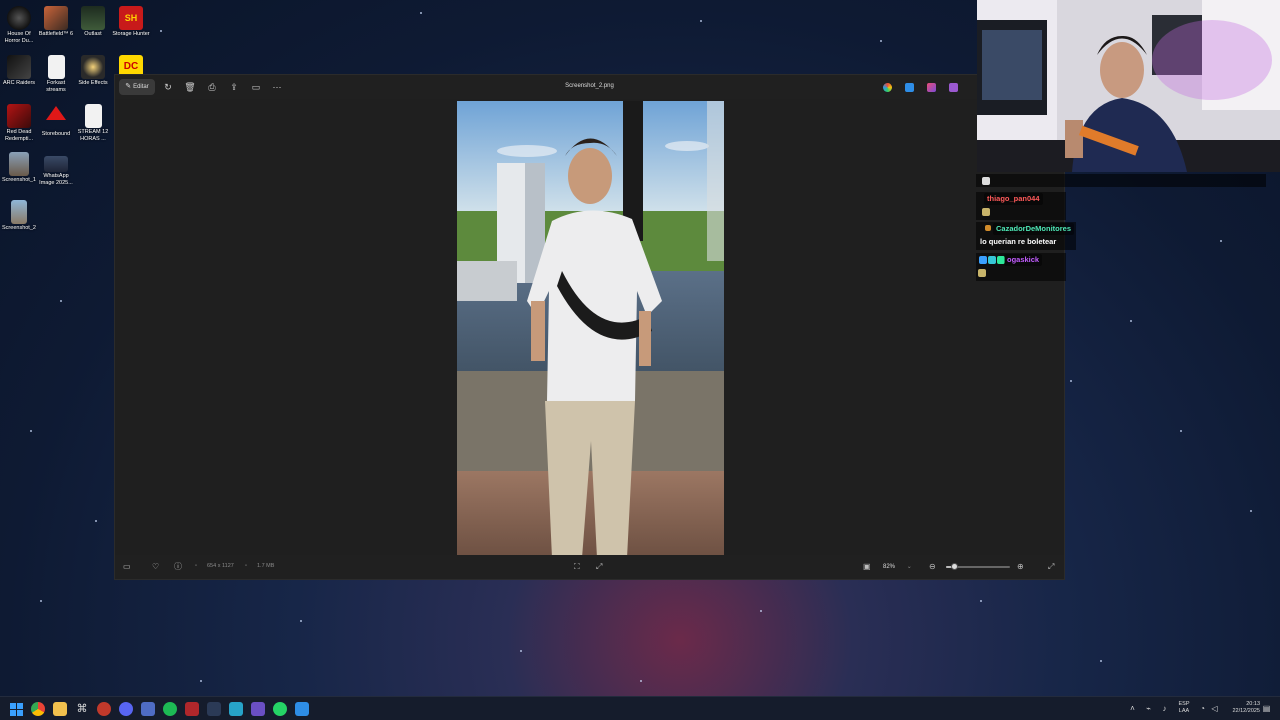  What do you see at coordinates (1184, 711) in the screenshot?
I see `keyboard-layout: LAA` at bounding box center [1184, 711].